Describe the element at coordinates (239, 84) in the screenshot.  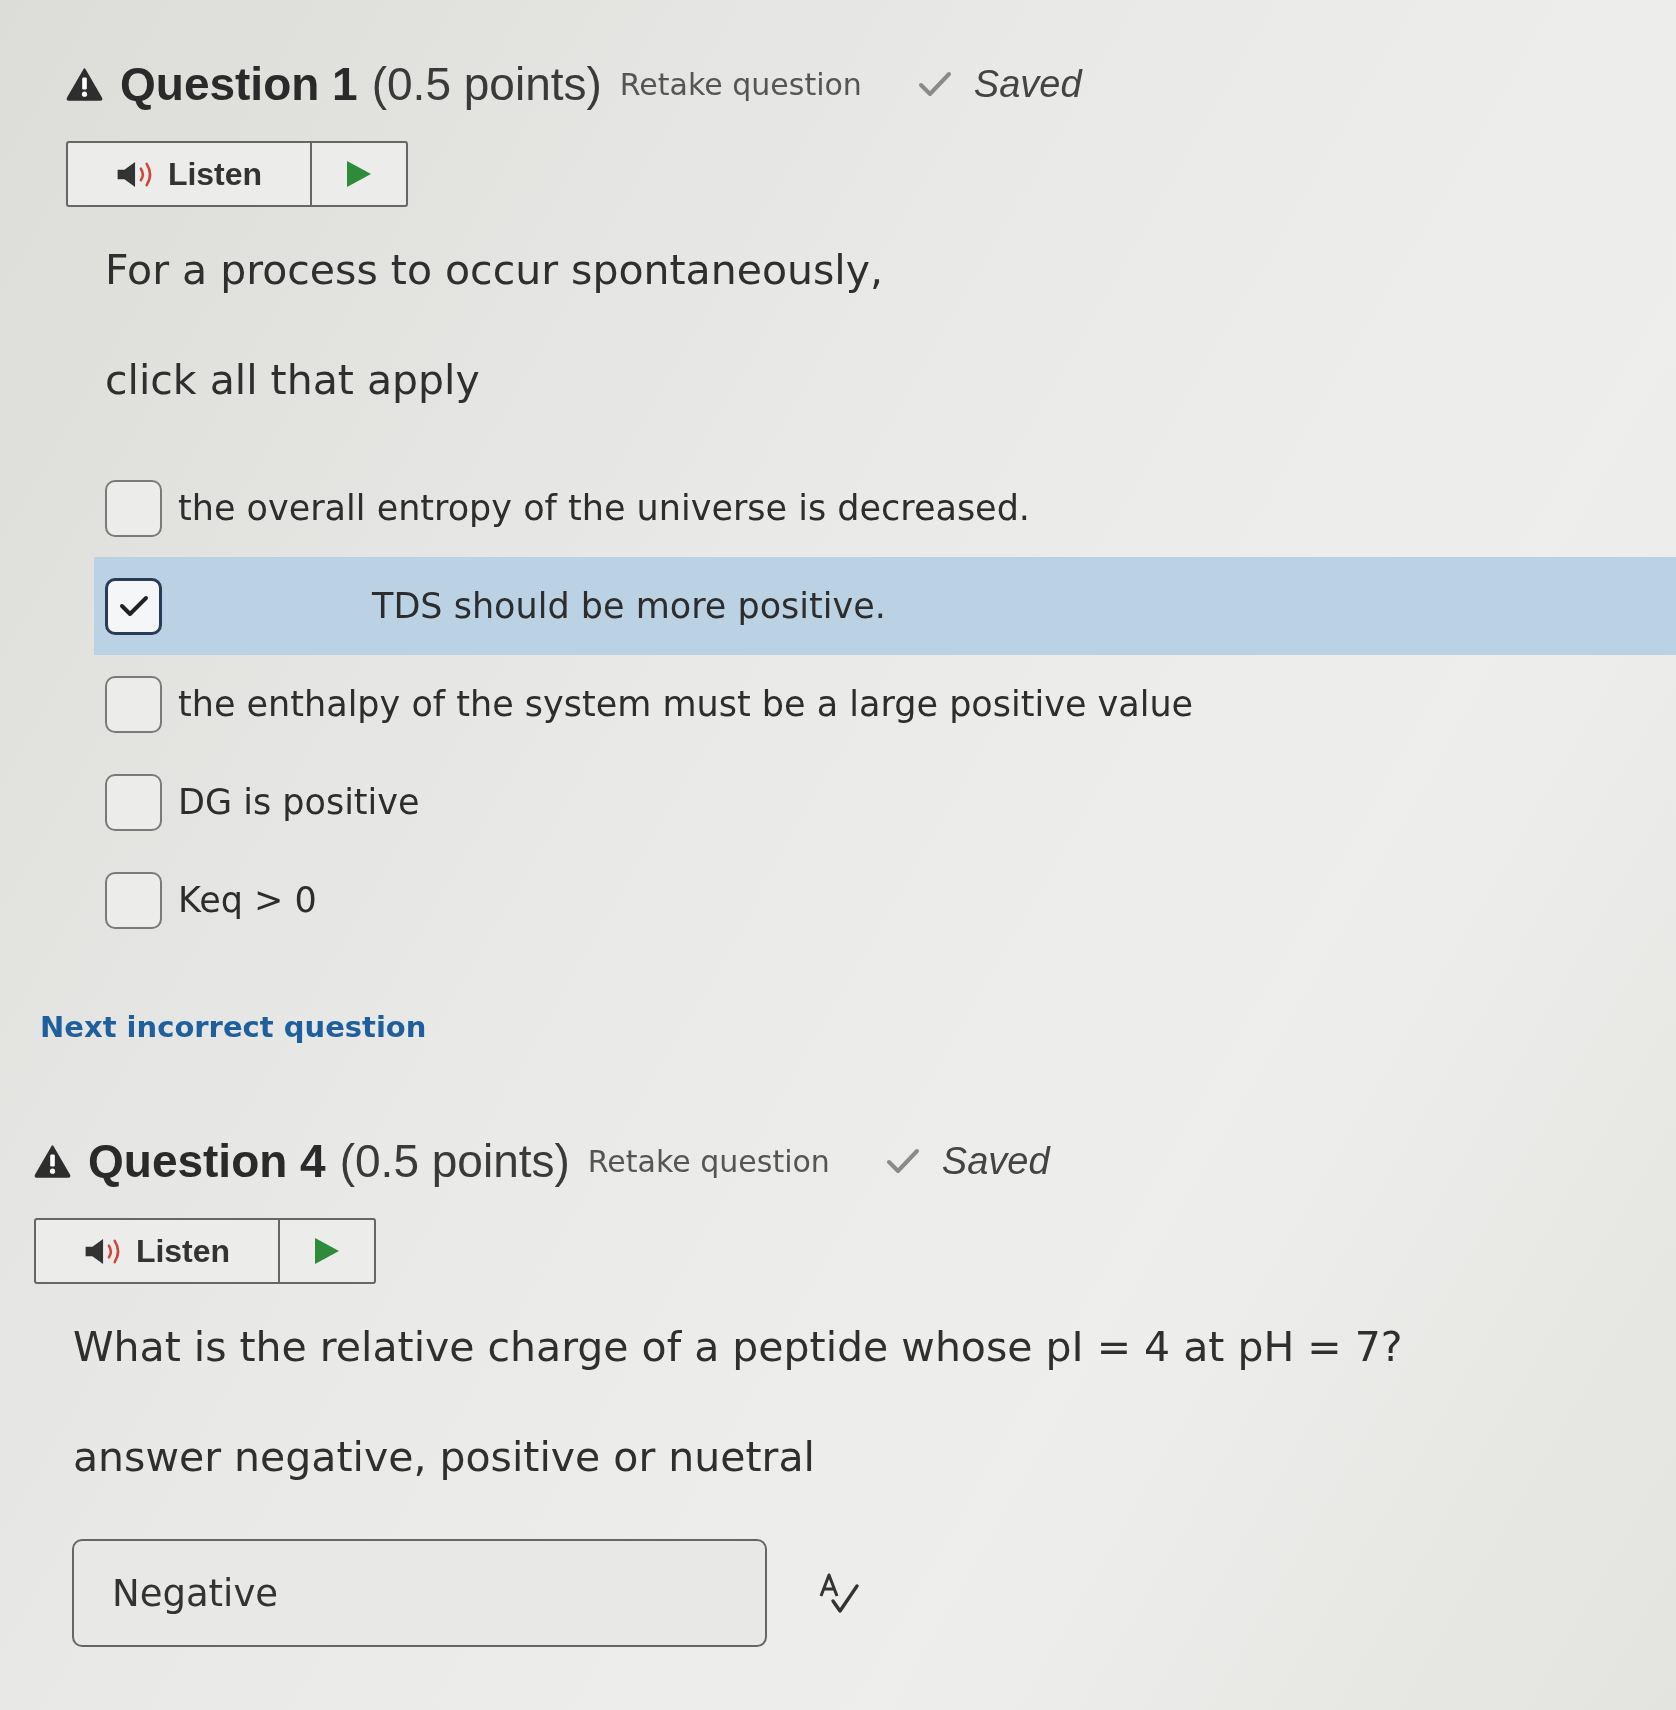
I see `question-title: Question 1` at that location.